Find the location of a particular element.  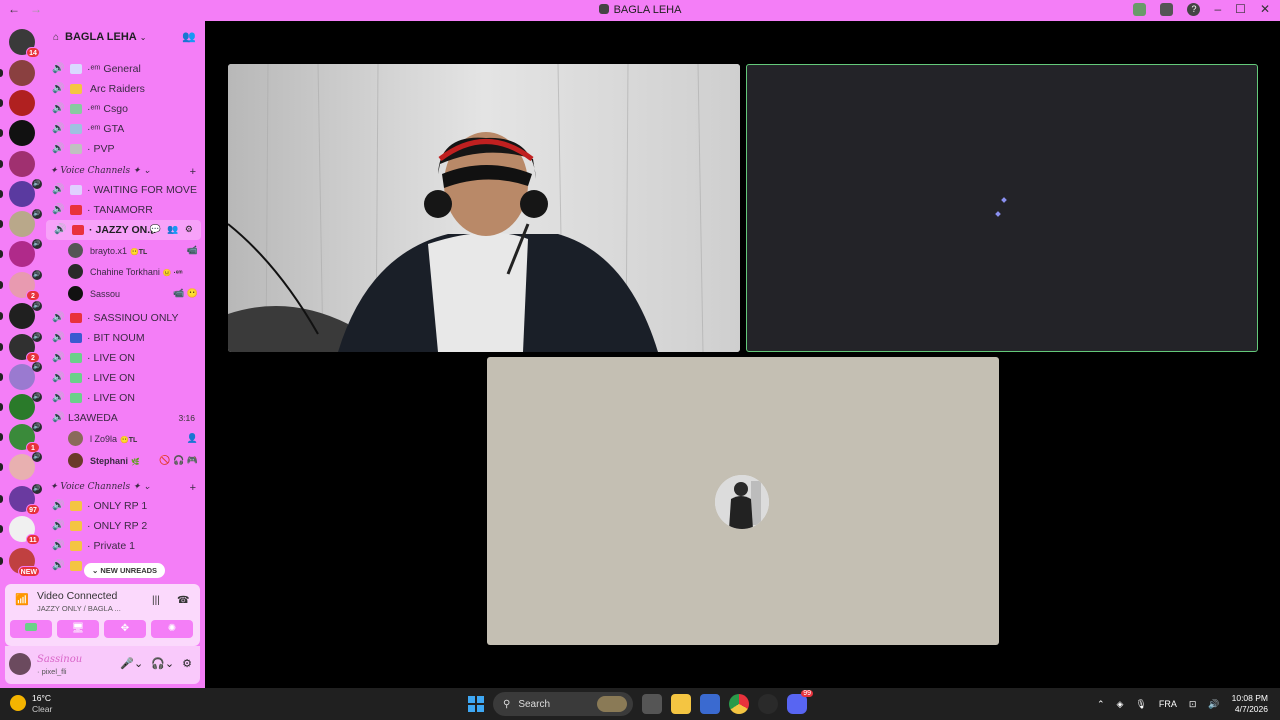

voice-user: Sassou 📹 😶 is located at coordinates (134, 294).